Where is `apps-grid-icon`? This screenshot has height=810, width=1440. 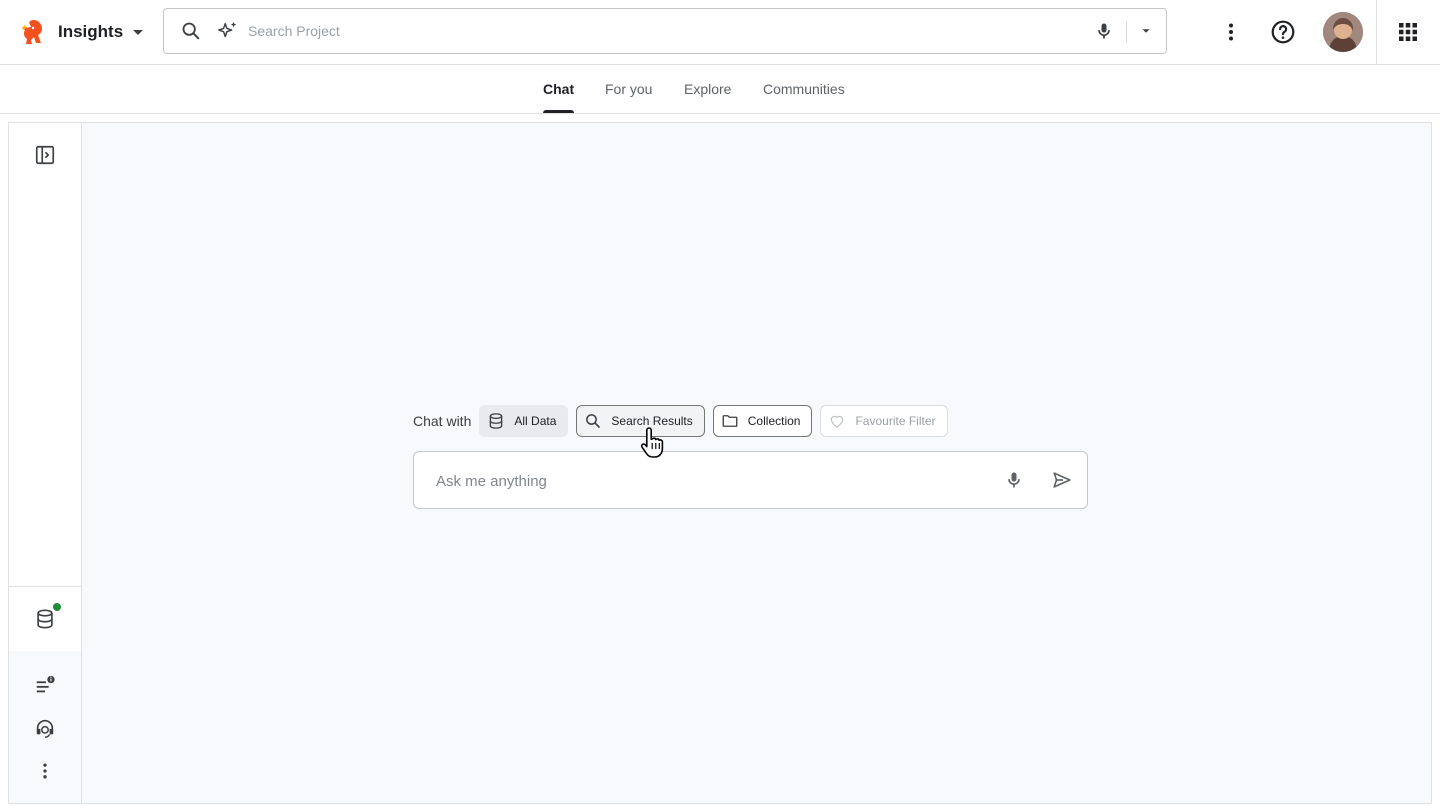 apps-grid-icon is located at coordinates (1408, 32).